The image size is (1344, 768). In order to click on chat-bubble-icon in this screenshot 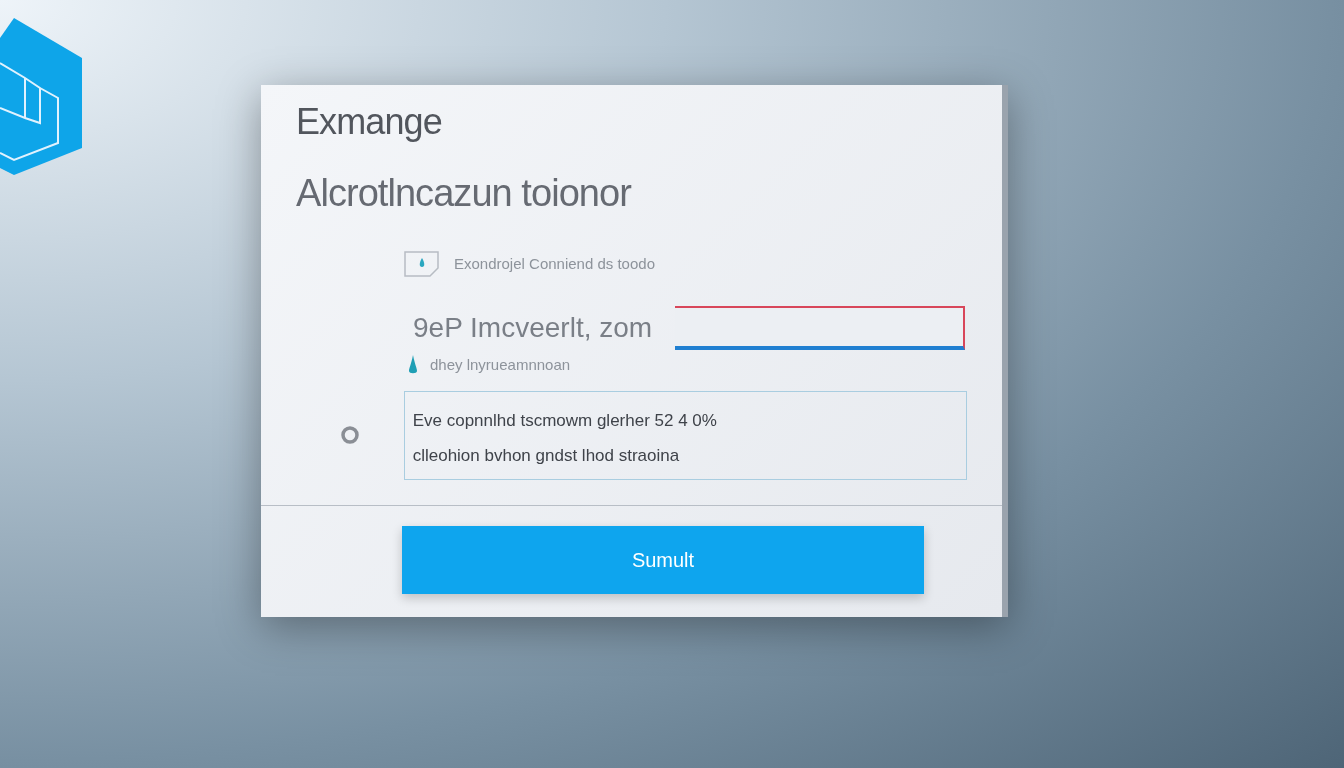, I will do `click(422, 264)`.